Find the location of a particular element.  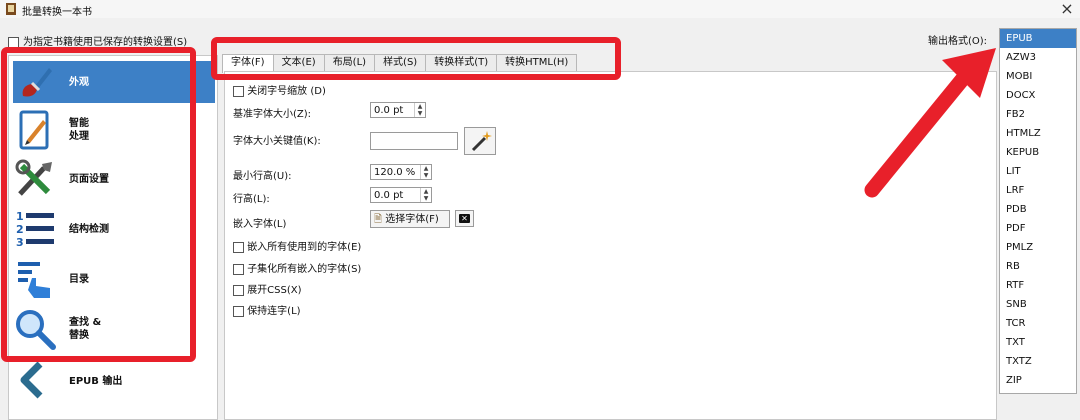

format-option: DOCX is located at coordinates (1038, 95).